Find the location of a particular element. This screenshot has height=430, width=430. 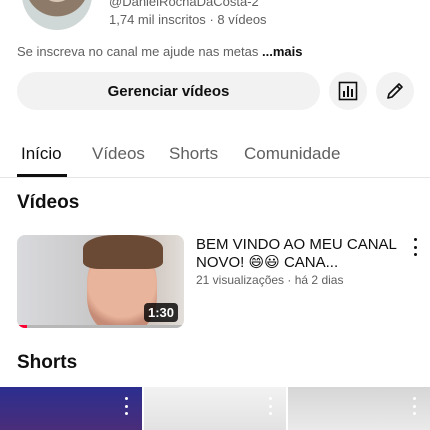

video-thumbnail: 1:30 is located at coordinates (100, 281).